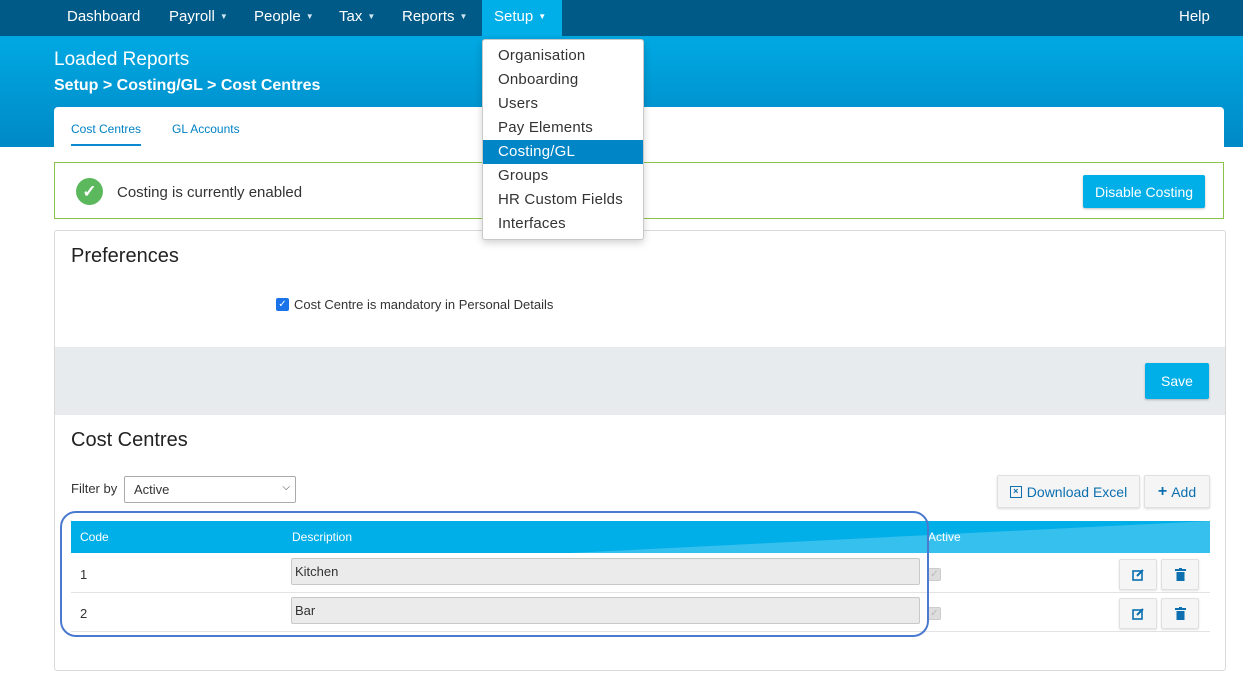 Image resolution: width=1243 pixels, height=681 pixels. What do you see at coordinates (210, 489) in the screenshot?
I see `filter-select: Active ⌵` at bounding box center [210, 489].